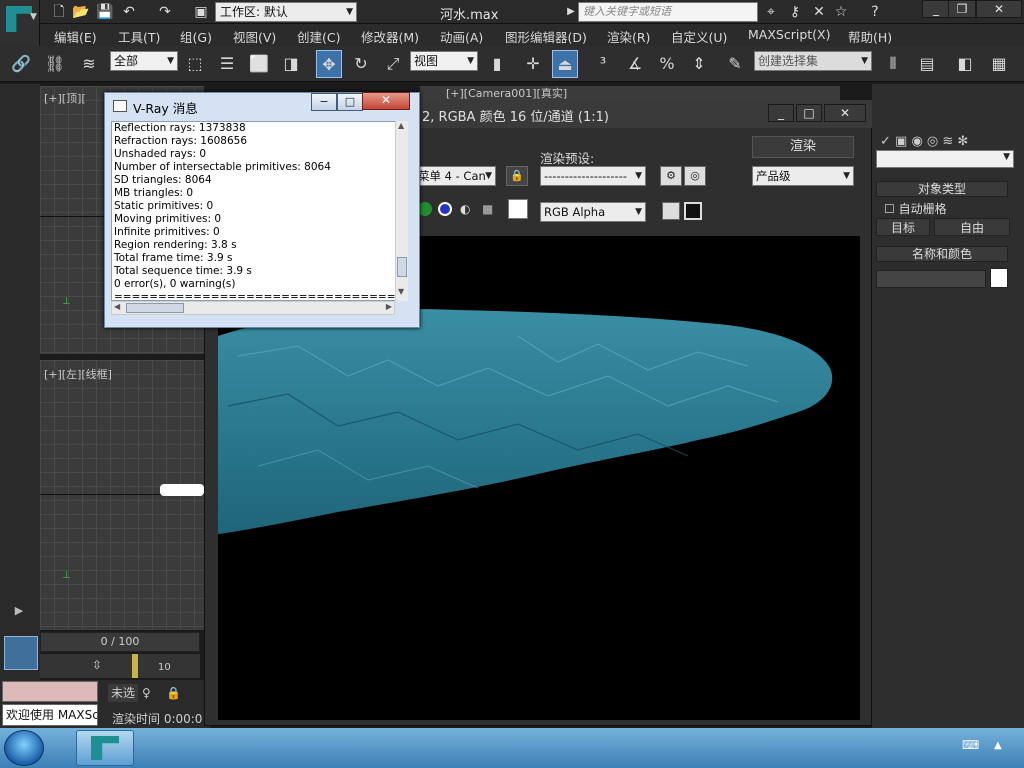 The height and width of the screenshot is (768, 1024). Describe the element at coordinates (21, 64) in the screenshot. I see `link-icon: 🔗` at that location.